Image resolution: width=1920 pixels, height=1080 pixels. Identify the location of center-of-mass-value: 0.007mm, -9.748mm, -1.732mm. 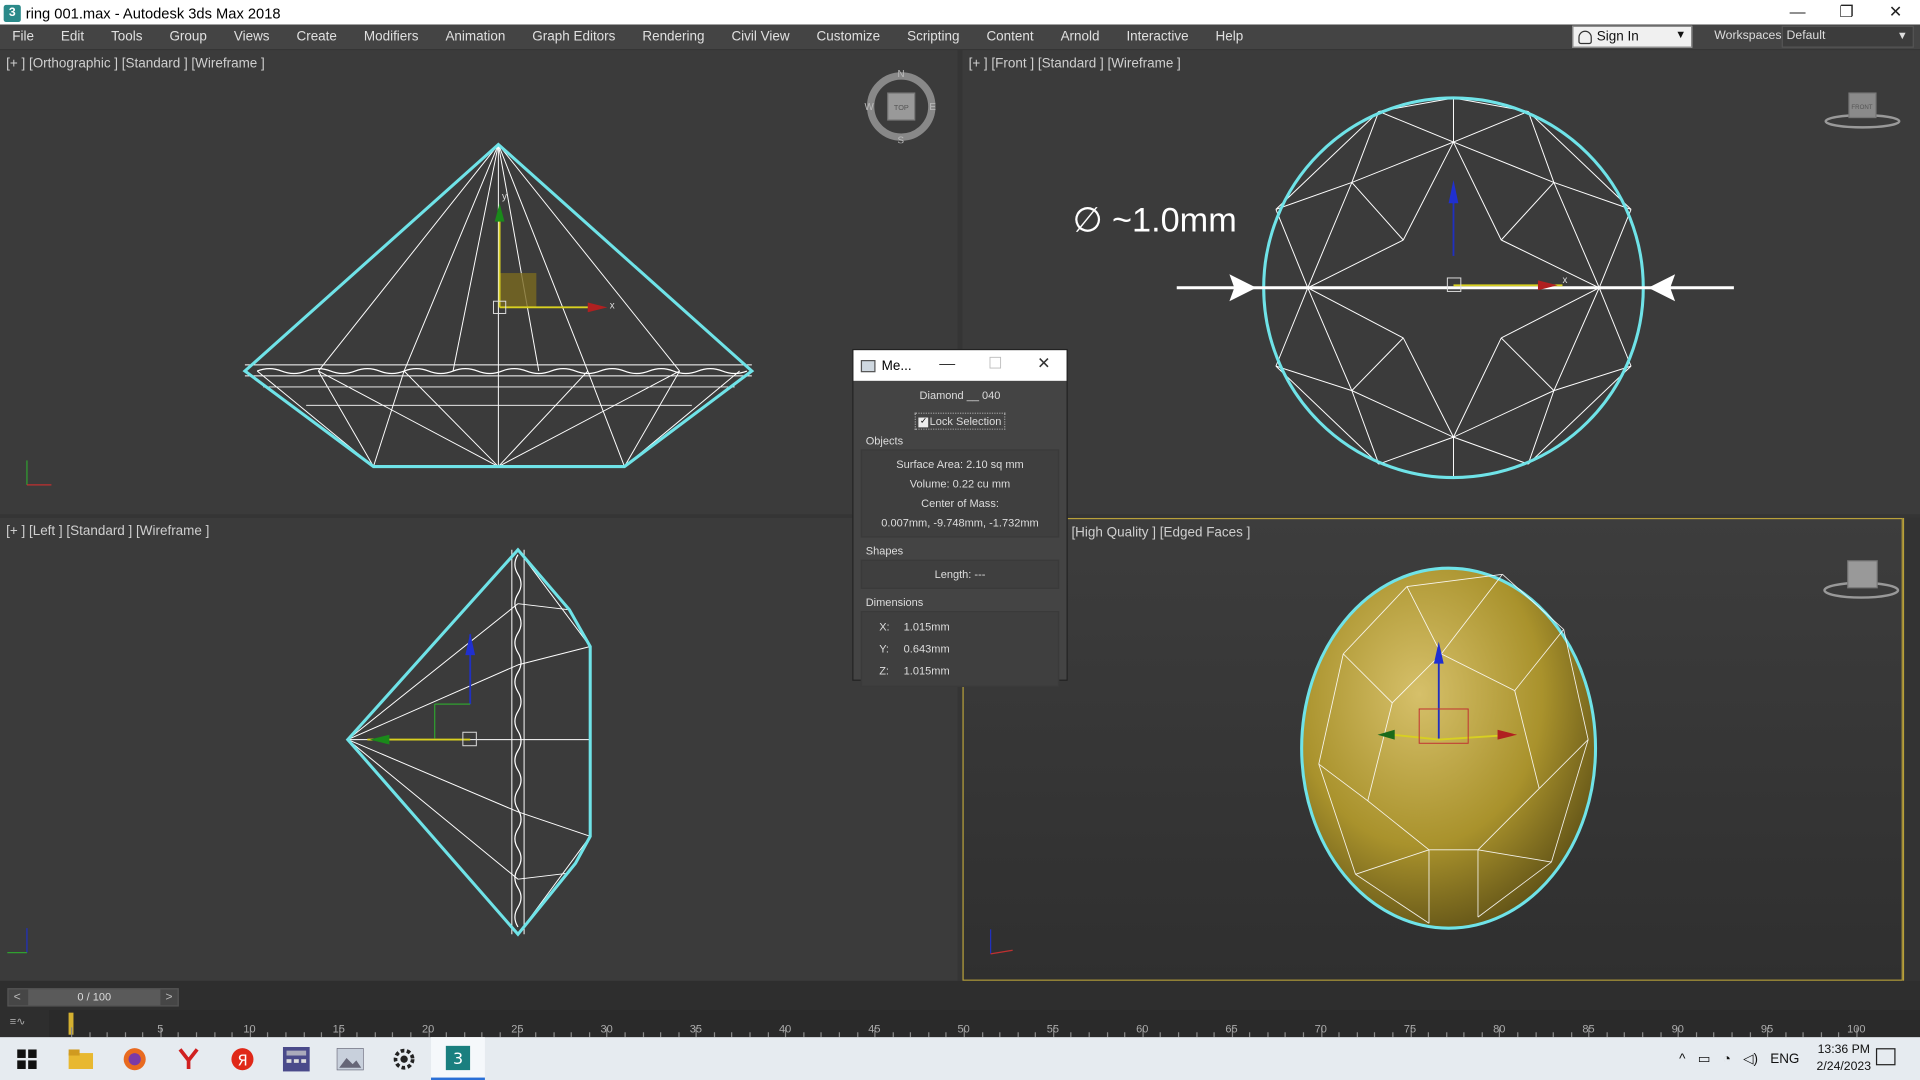
(960, 522).